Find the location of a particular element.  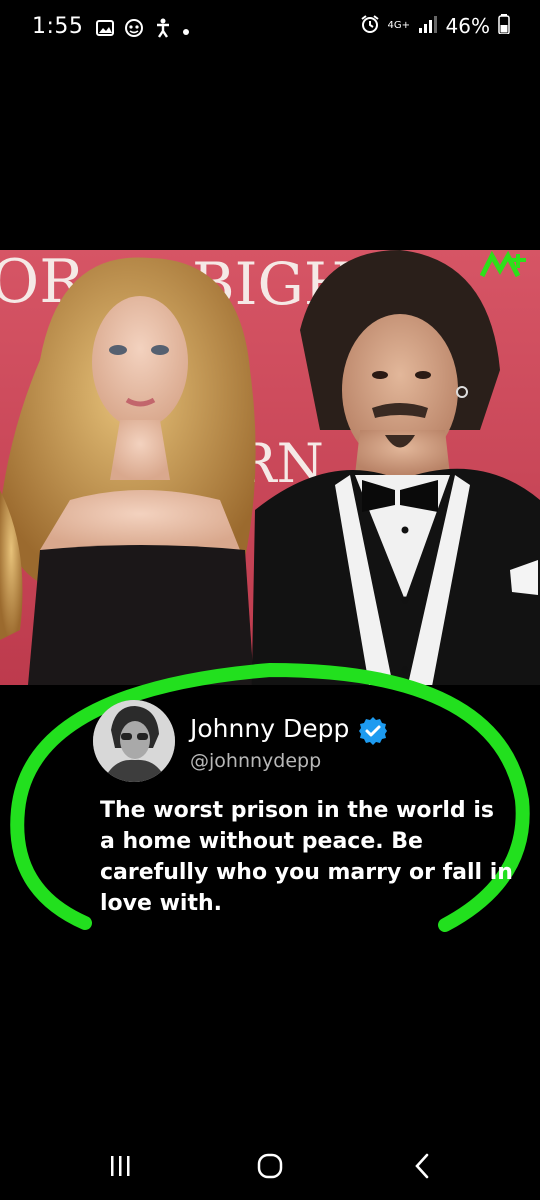

messenger-icon is located at coordinates (134, 30).